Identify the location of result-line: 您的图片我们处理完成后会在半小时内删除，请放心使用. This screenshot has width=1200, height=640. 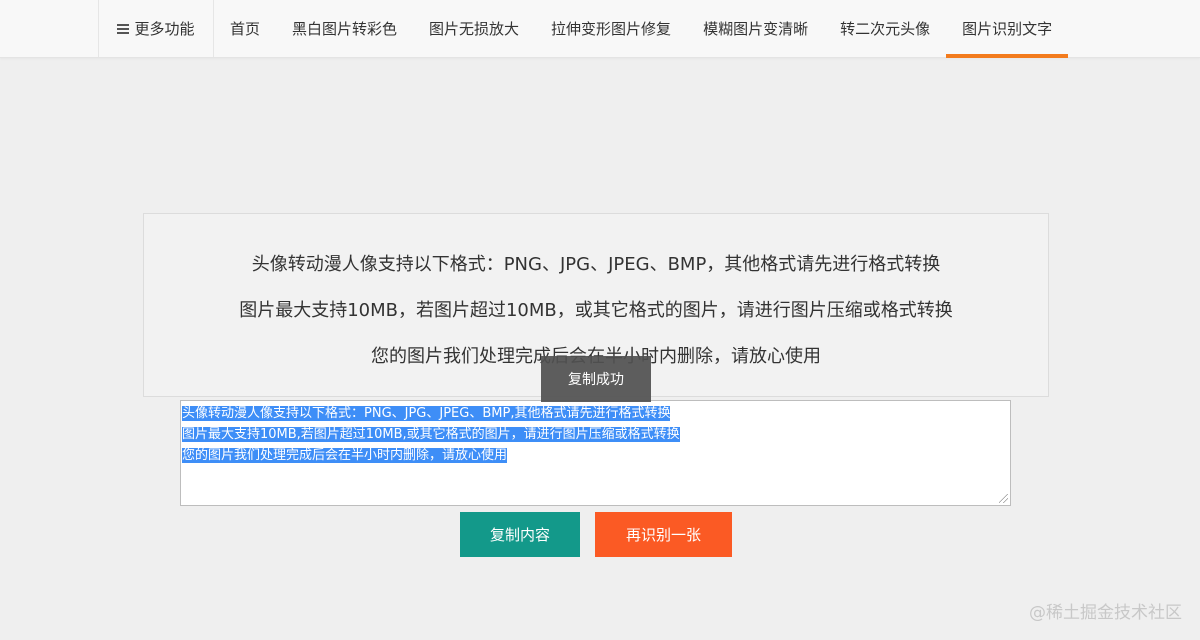
(345, 455).